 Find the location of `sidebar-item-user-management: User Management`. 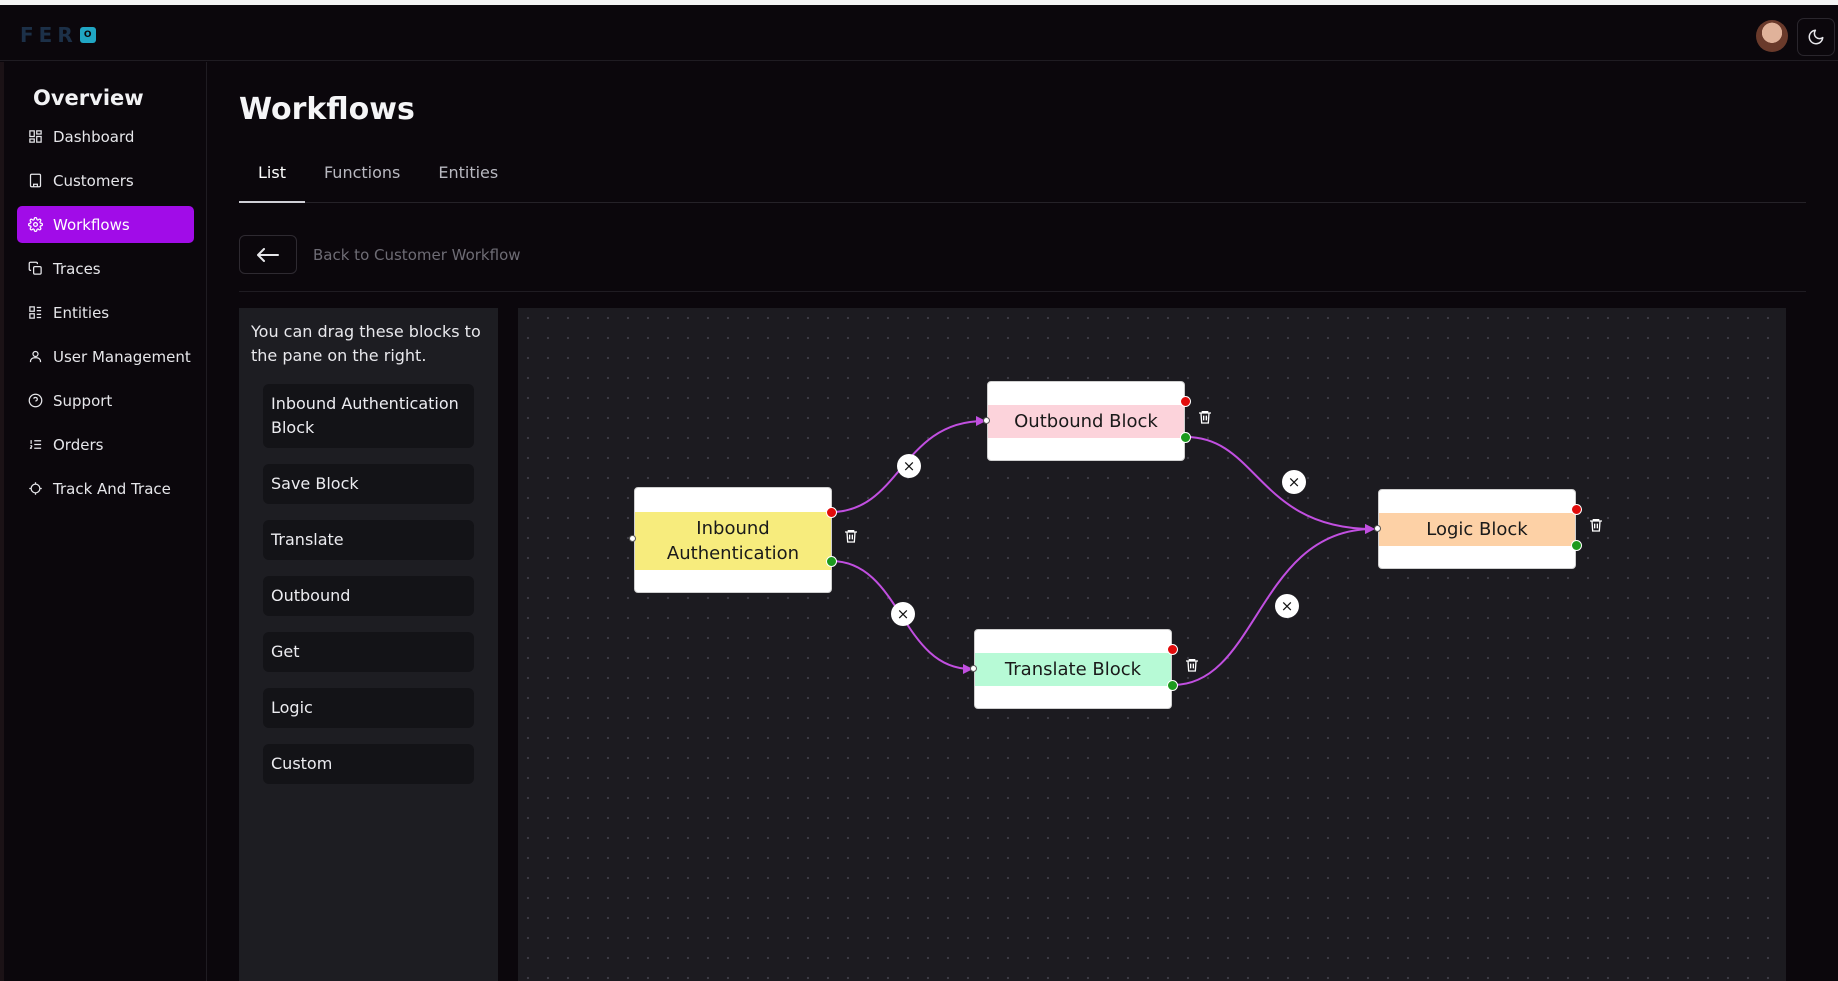

sidebar-item-user-management: User Management is located at coordinates (105, 356).